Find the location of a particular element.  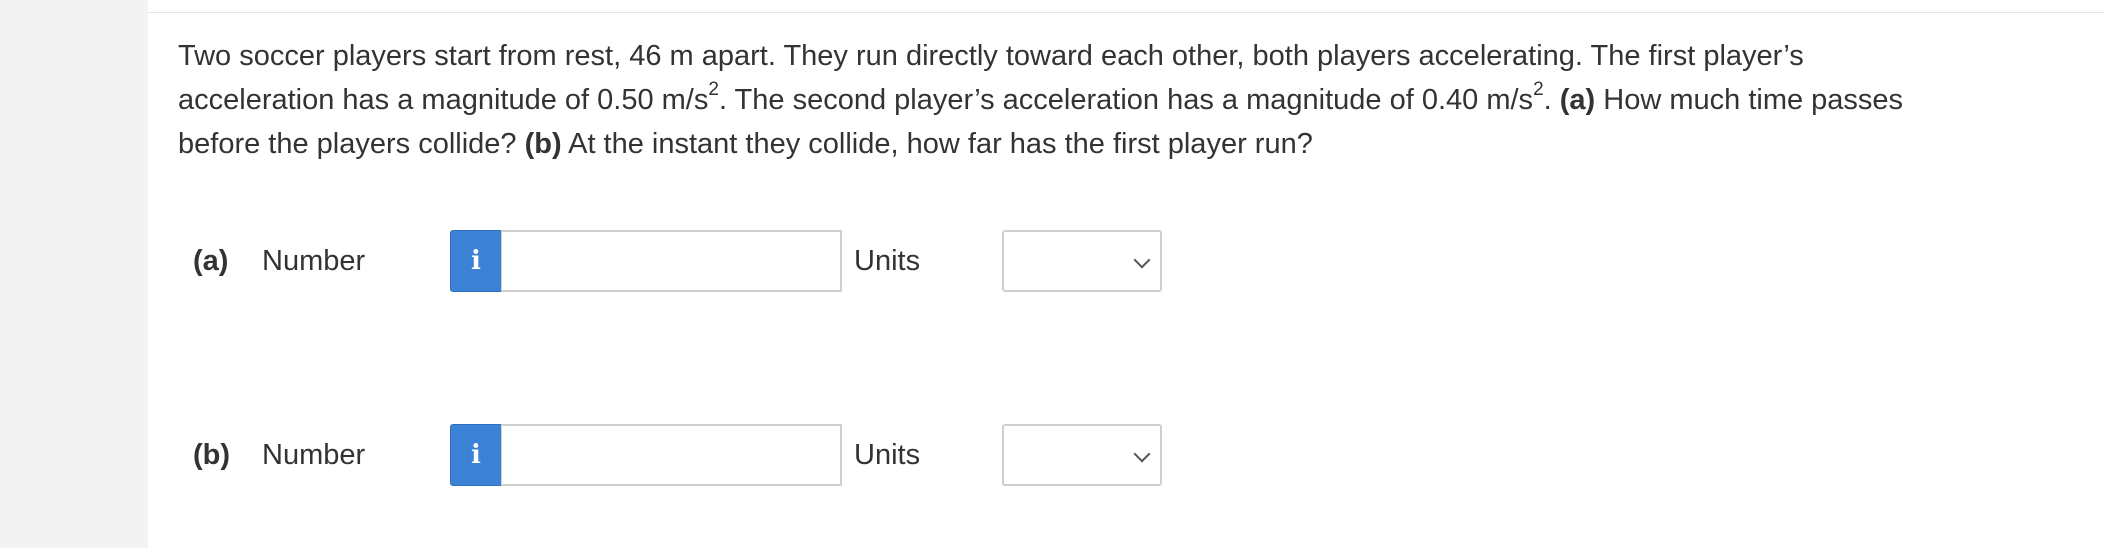

part-label: (a) is located at coordinates (211, 261).